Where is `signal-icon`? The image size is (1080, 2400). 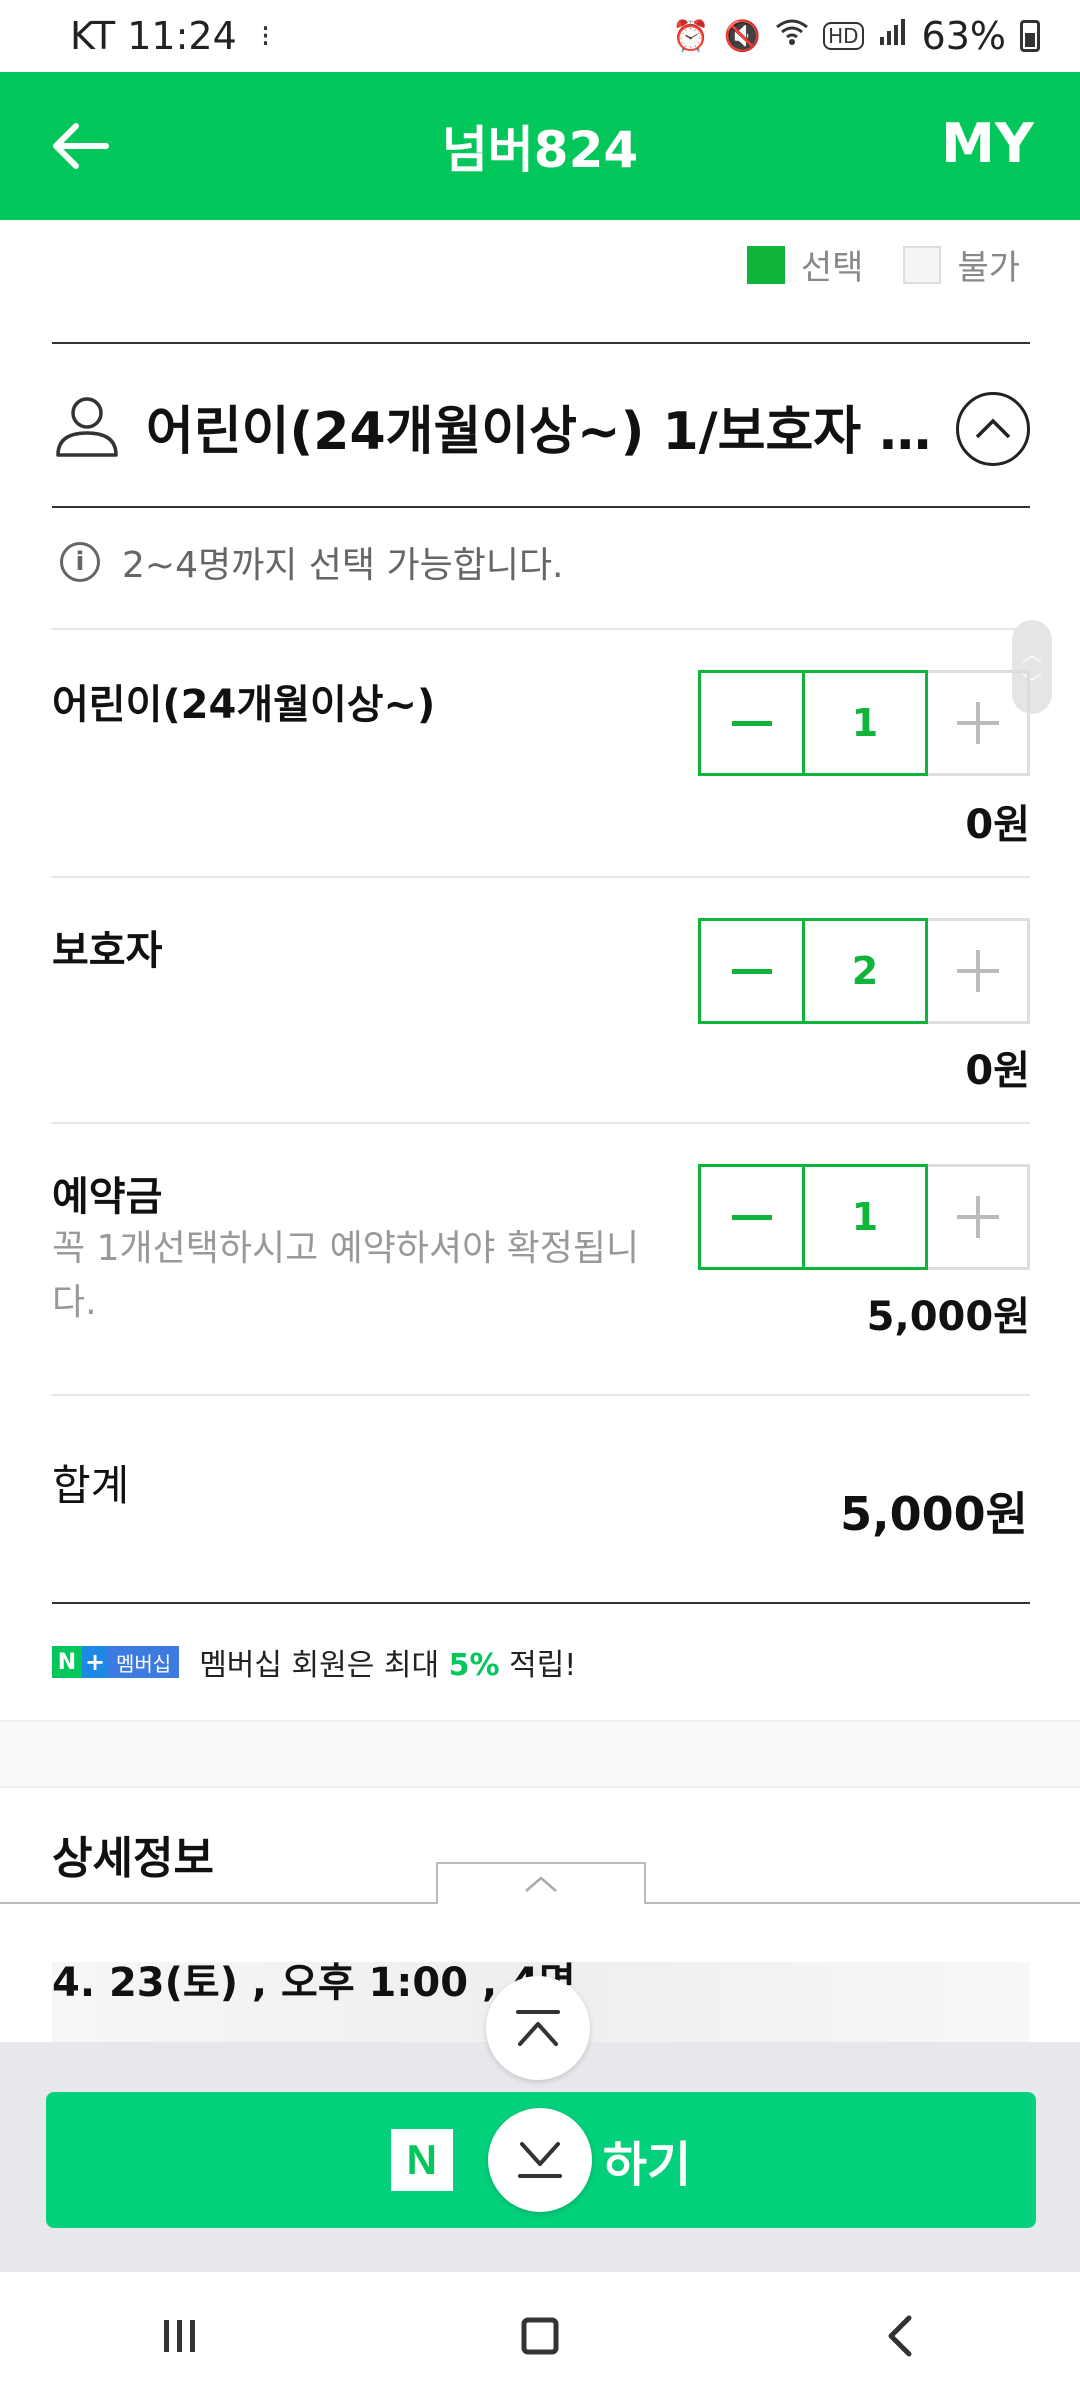 signal-icon is located at coordinates (893, 36).